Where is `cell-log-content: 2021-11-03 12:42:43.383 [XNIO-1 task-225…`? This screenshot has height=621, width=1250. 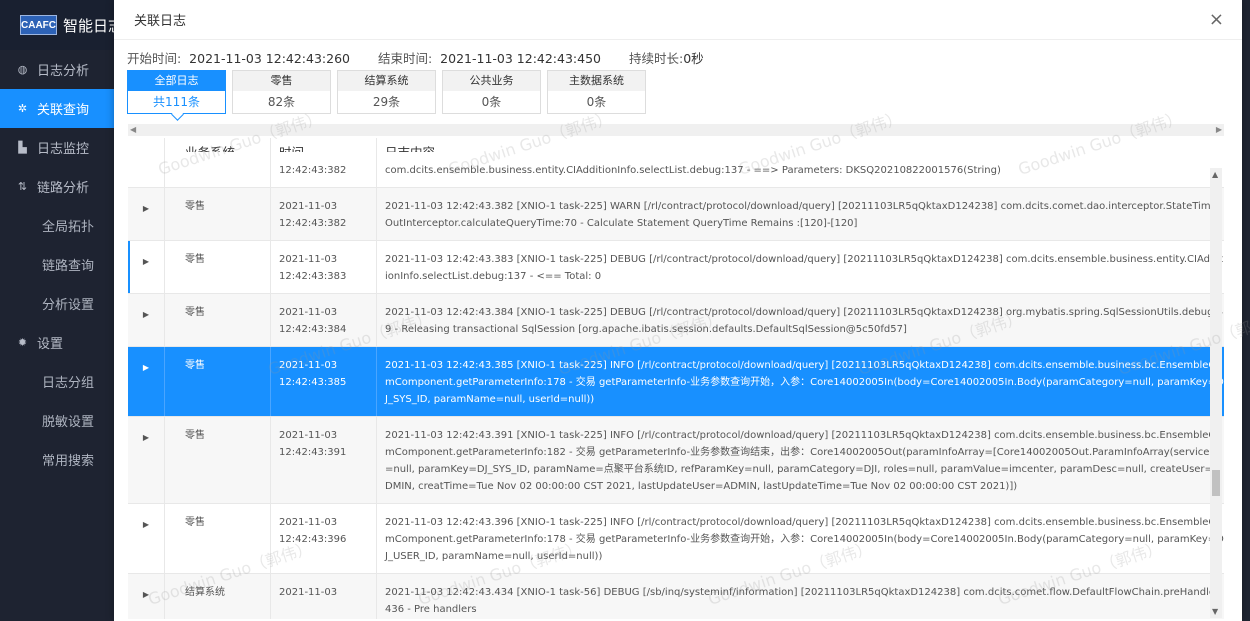 cell-log-content: 2021-11-03 12:42:43.383 [XNIO-1 task-225… is located at coordinates (800, 267).